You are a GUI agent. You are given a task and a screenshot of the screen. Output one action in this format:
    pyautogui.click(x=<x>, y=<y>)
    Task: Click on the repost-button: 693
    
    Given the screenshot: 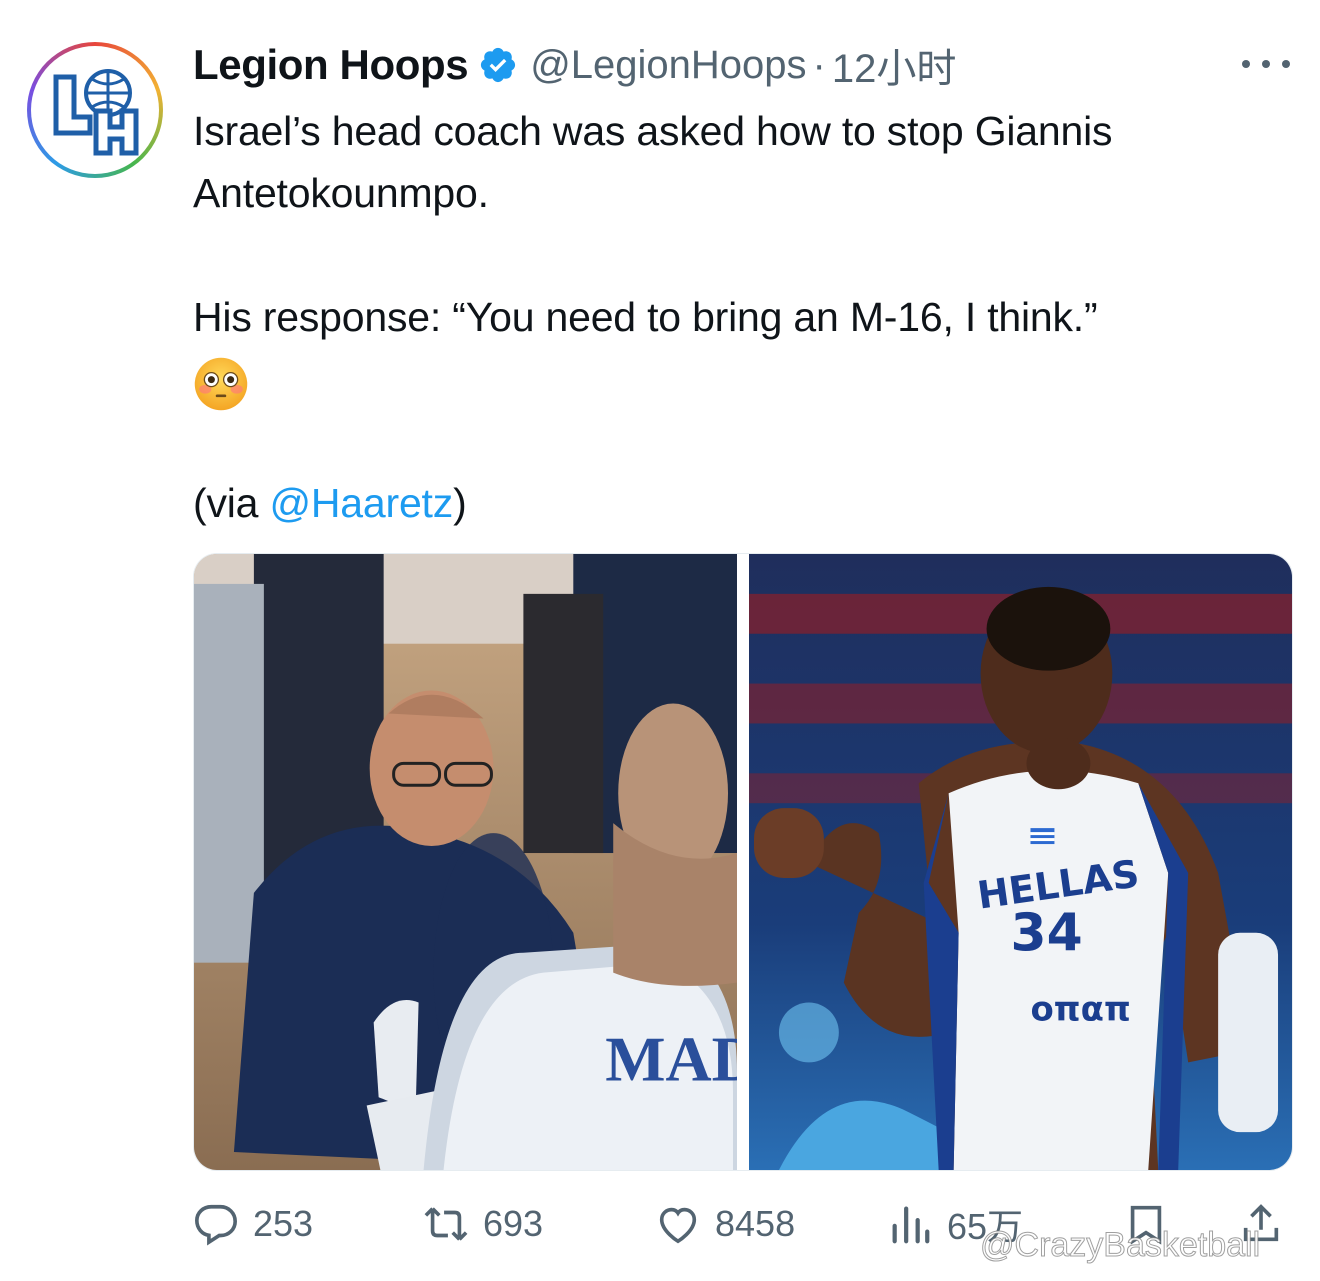 What is the action you would take?
    pyautogui.click(x=483, y=1224)
    